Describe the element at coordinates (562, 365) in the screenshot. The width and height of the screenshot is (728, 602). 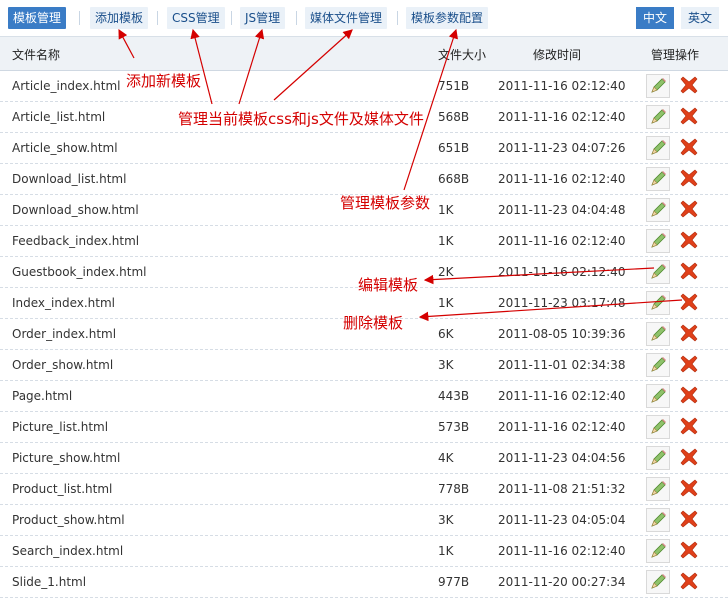
I see `modified-time-cell: 2011-11-01 02:34:38` at that location.